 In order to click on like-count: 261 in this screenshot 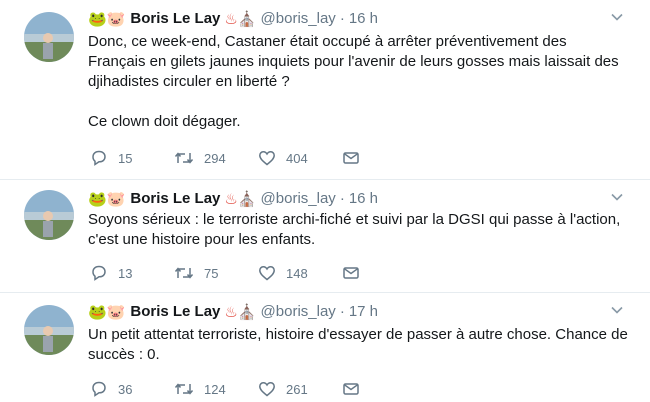, I will do `click(297, 389)`.